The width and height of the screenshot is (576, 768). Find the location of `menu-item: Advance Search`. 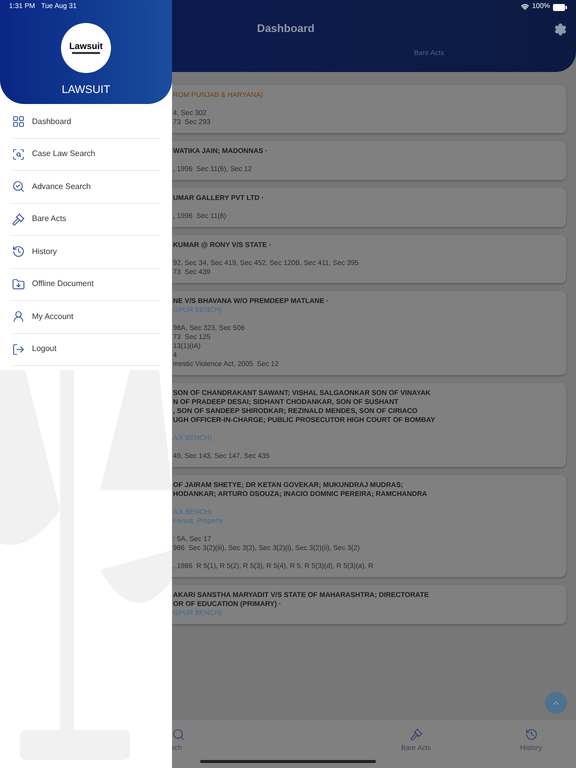

menu-item: Advance Search is located at coordinates (86, 187).